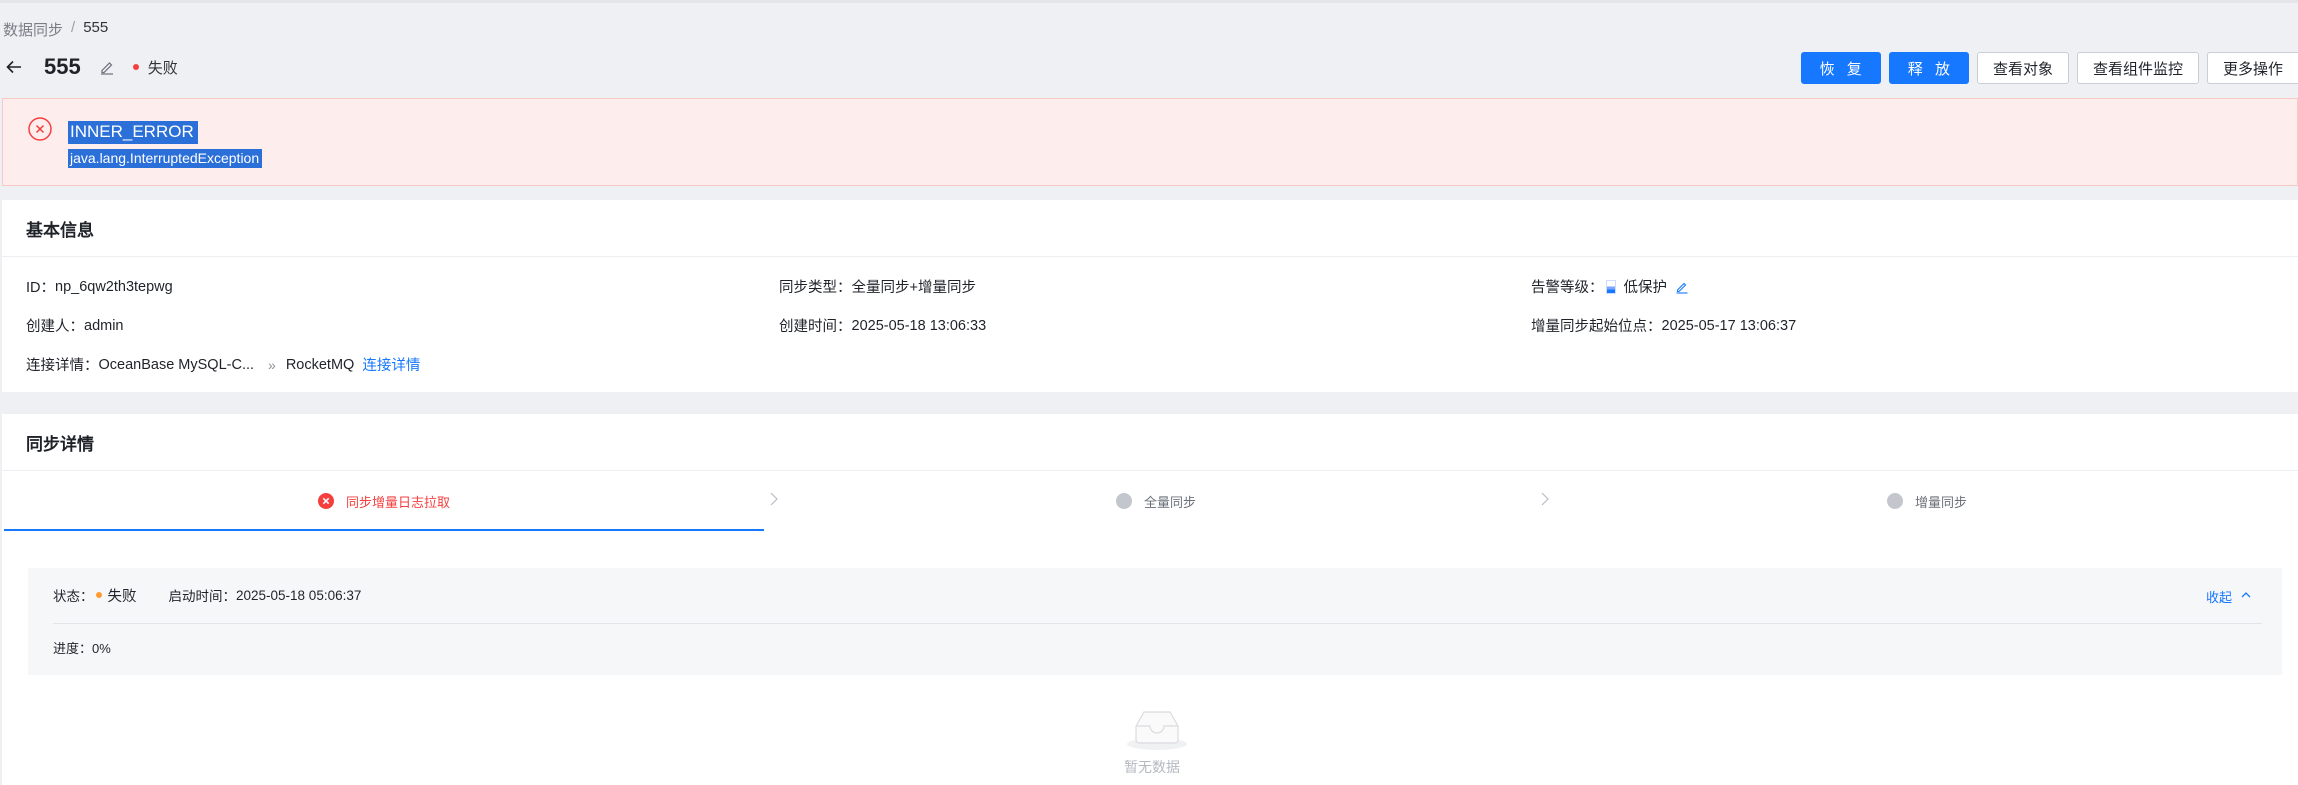 Image resolution: width=2298 pixels, height=785 pixels. What do you see at coordinates (1150, 228) in the screenshot?
I see `basic-info-heading: 基本信息` at bounding box center [1150, 228].